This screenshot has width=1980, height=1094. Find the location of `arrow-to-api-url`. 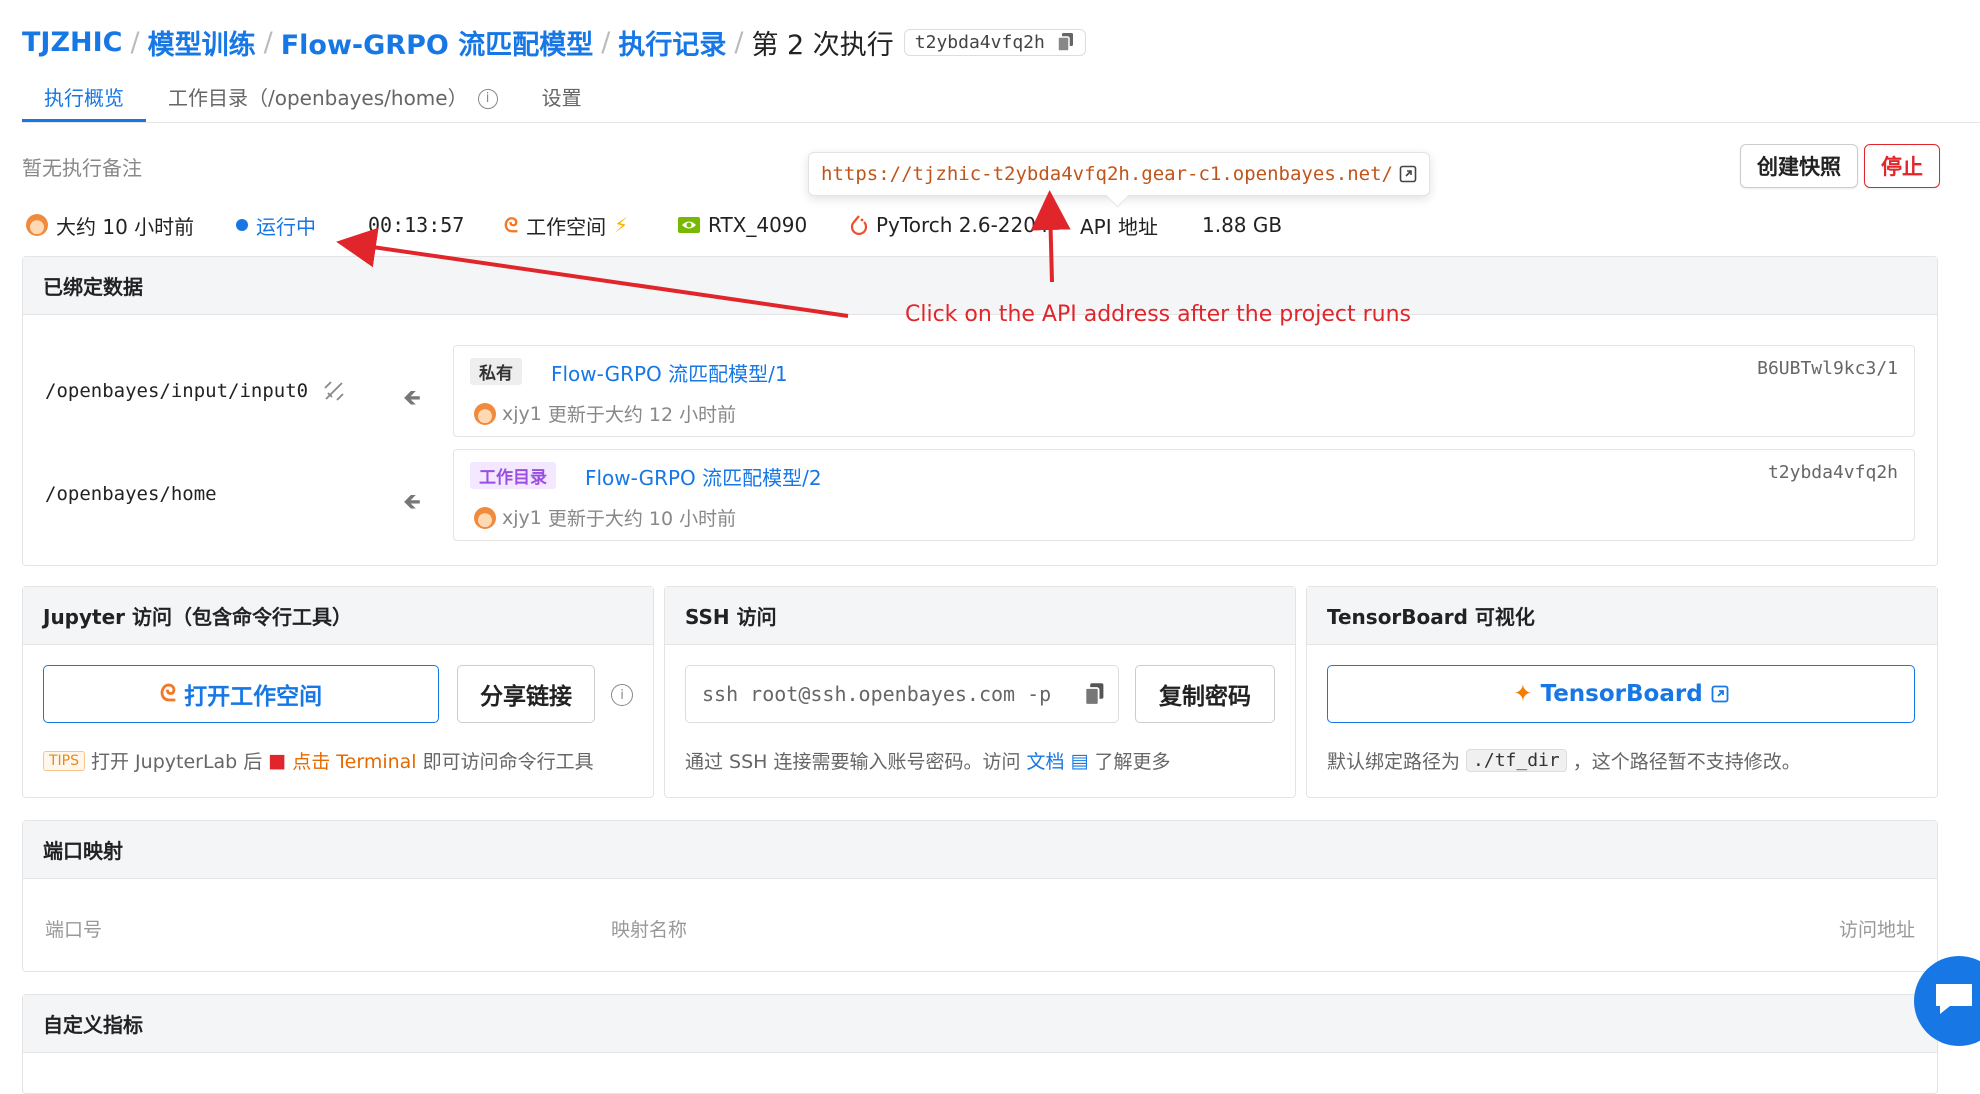

arrow-to-api-url is located at coordinates (1050, 236).